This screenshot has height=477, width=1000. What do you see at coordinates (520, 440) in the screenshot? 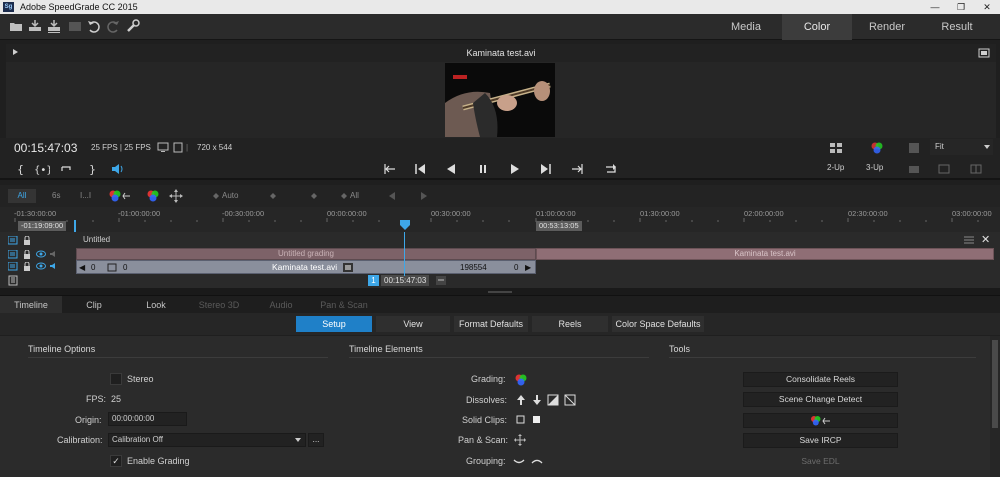
I see `pan-scan-move-icon` at bounding box center [520, 440].